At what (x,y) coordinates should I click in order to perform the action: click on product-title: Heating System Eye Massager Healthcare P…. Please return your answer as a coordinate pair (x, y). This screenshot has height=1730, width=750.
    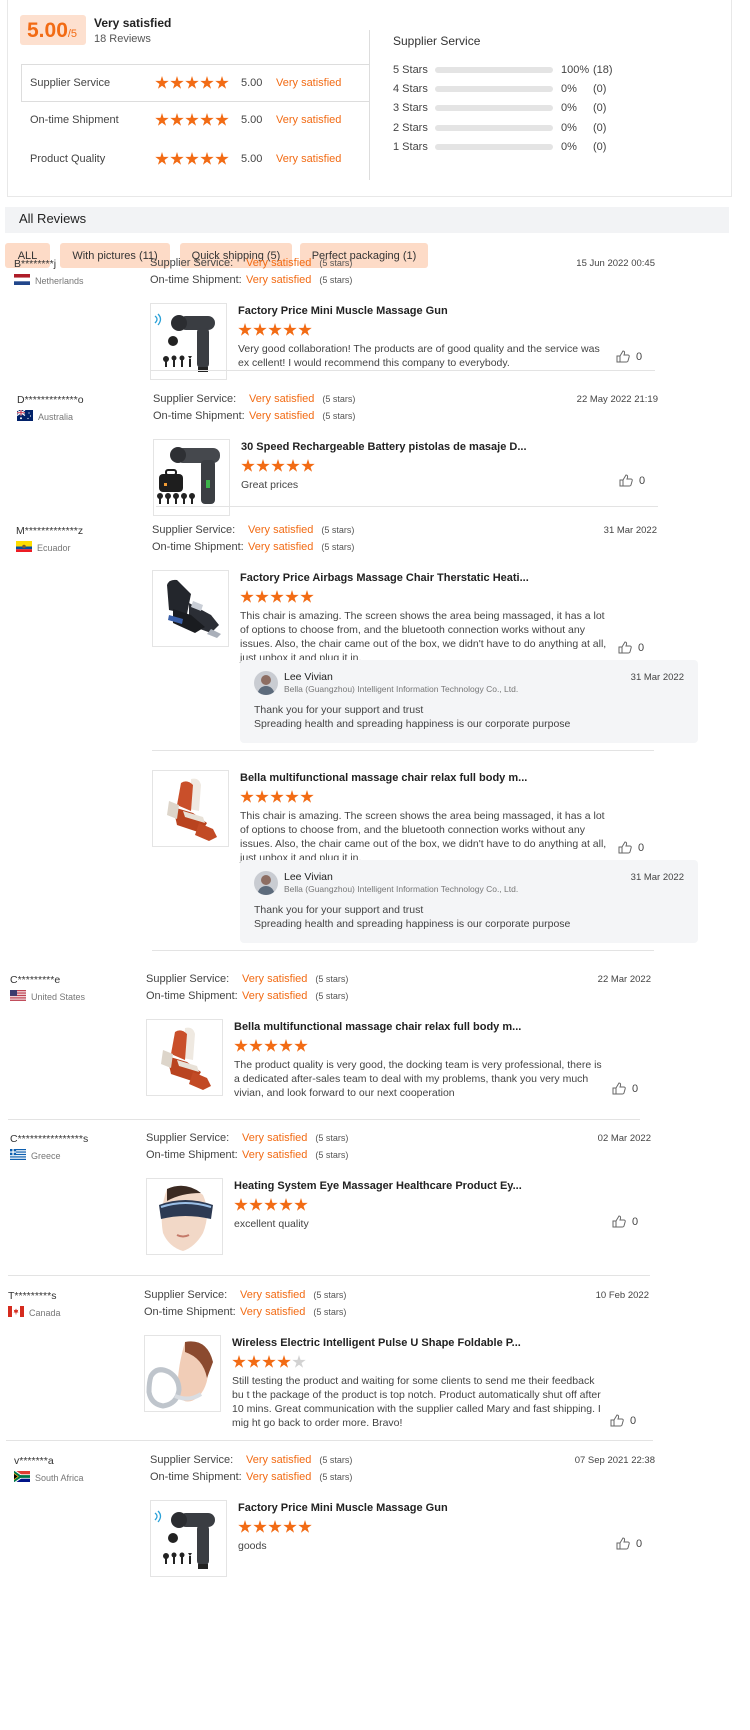
    Looking at the image, I should click on (378, 1186).